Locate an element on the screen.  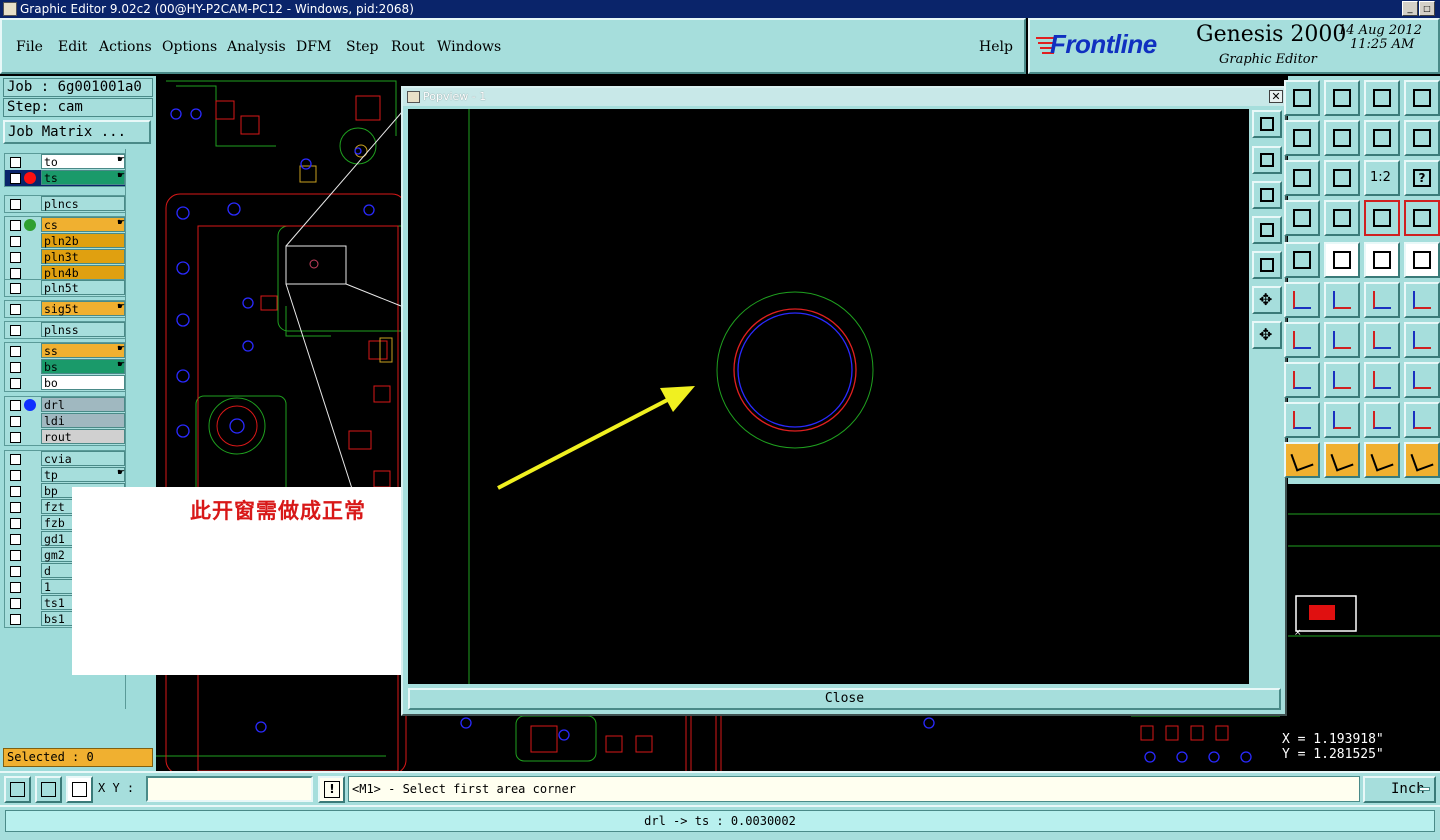
alert-button: ! is located at coordinates (331, 789).